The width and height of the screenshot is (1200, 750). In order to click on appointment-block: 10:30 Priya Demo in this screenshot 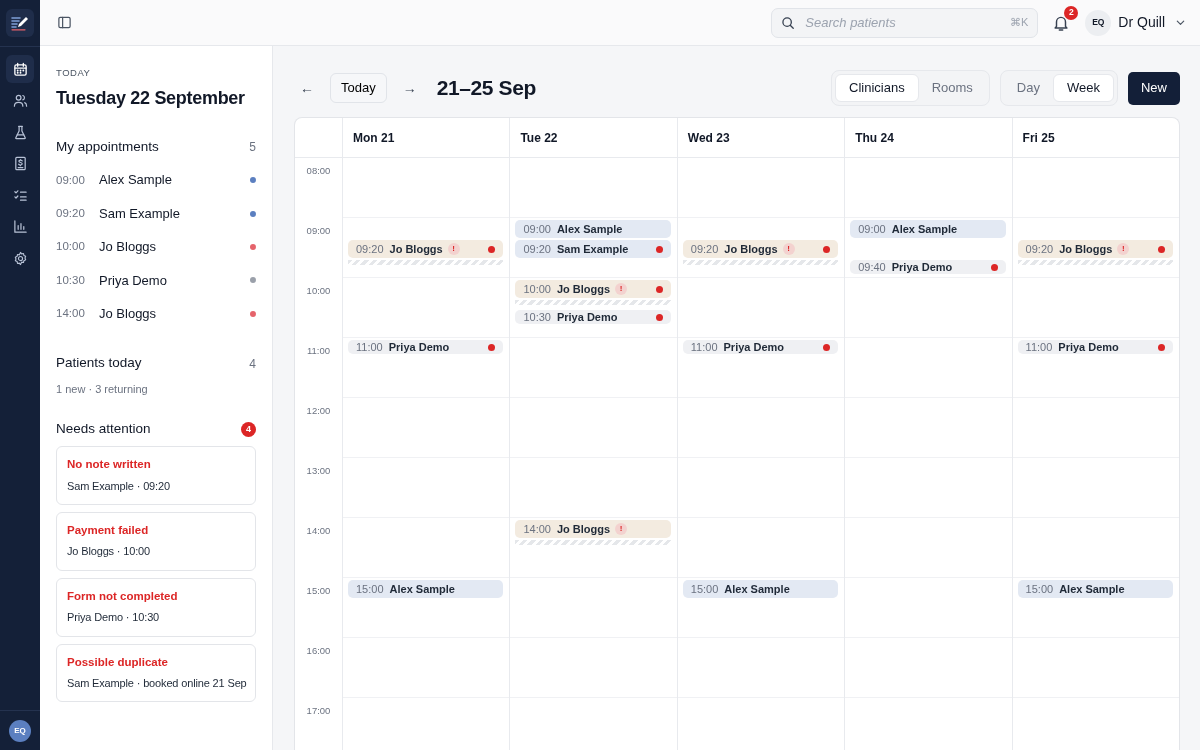, I will do `click(593, 317)`.